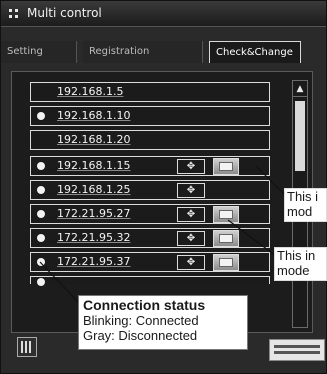  Describe the element at coordinates (296, 255) in the screenshot. I see `callout-line: This in` at that location.